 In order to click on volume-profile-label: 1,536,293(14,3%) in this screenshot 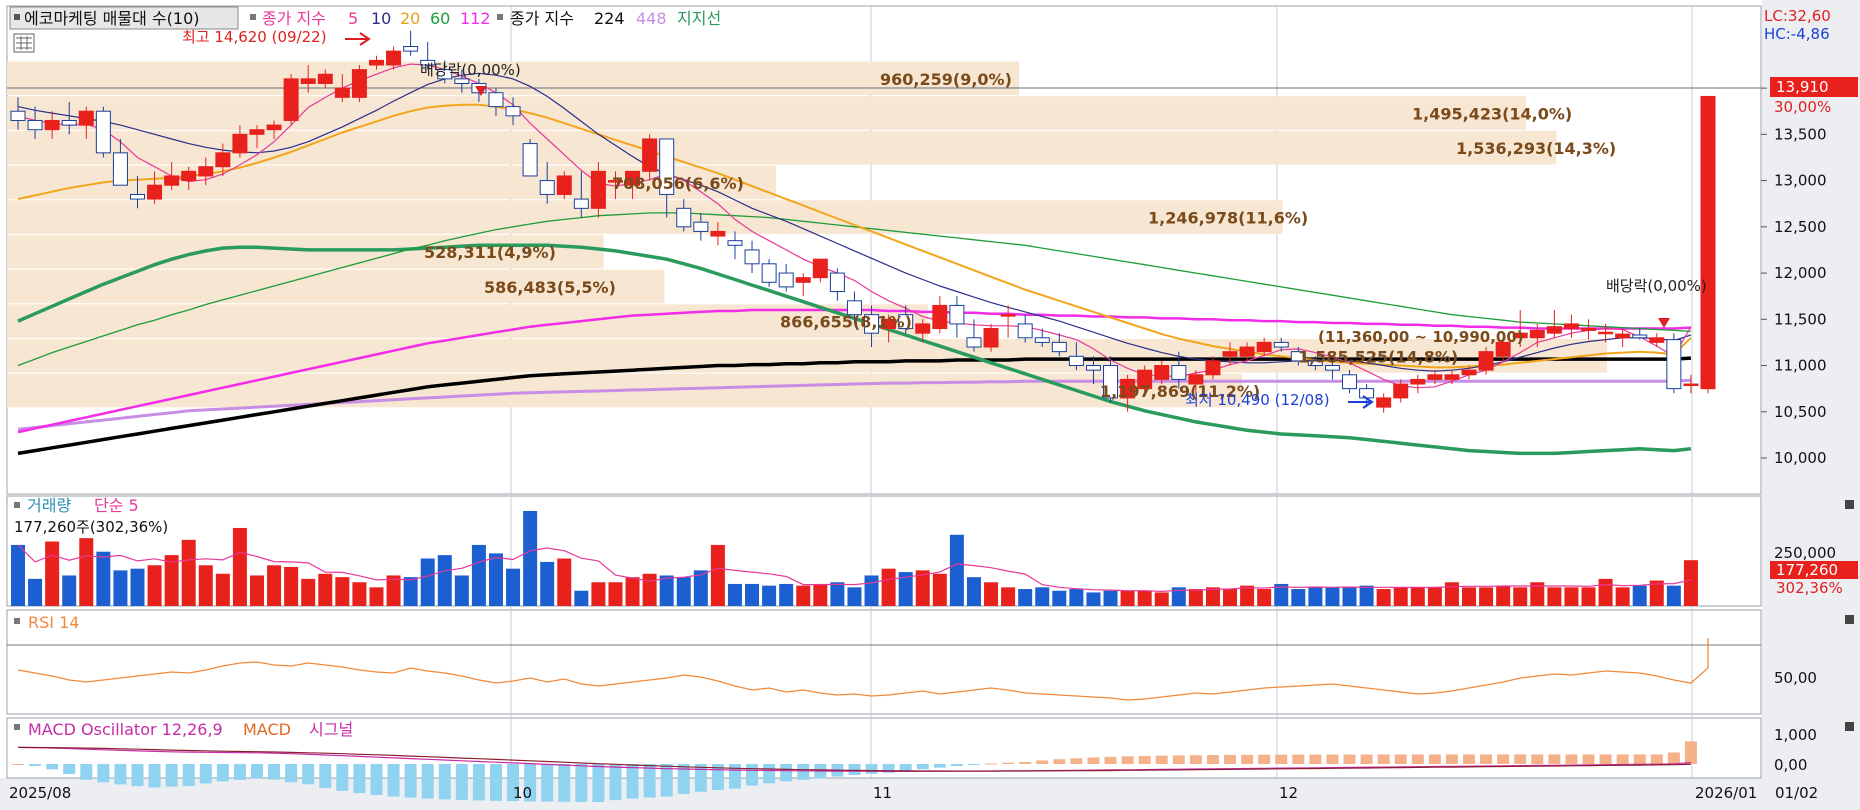, I will do `click(1536, 148)`.